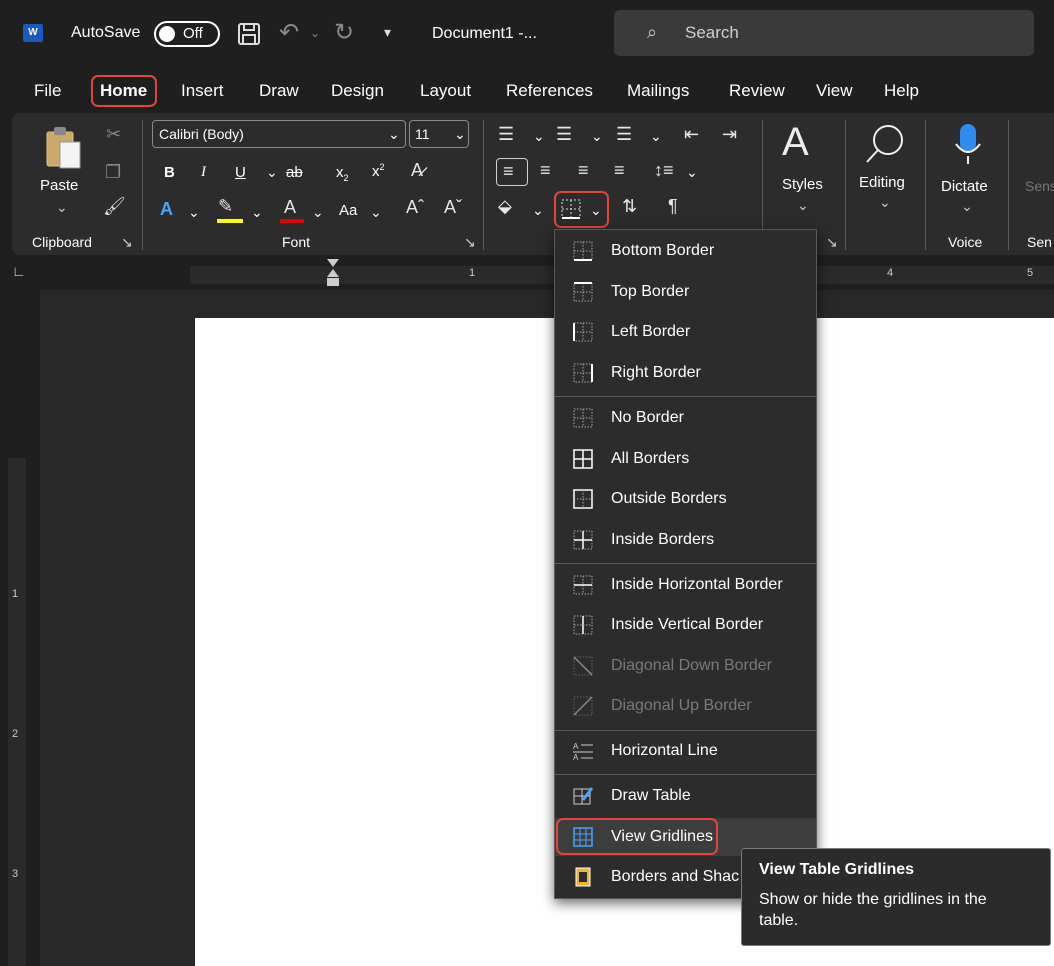 The height and width of the screenshot is (966, 1054). I want to click on tooltip-title: View Table Gridlines, so click(837, 869).